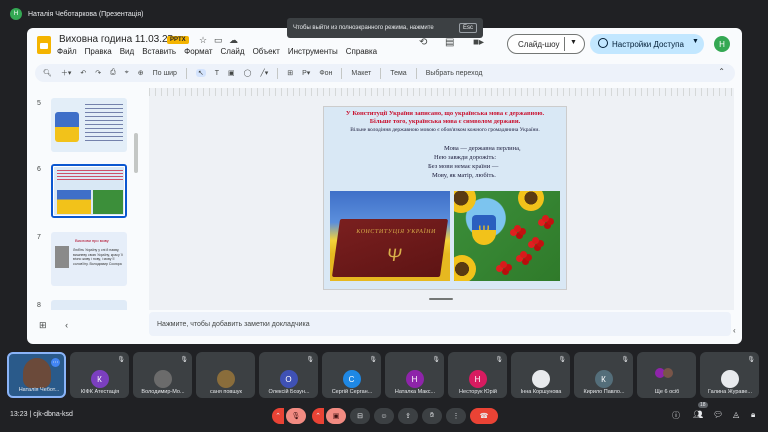 The image size is (768, 432). Describe the element at coordinates (441, 299) in the screenshot. I see `notes-resize-handle` at that location.